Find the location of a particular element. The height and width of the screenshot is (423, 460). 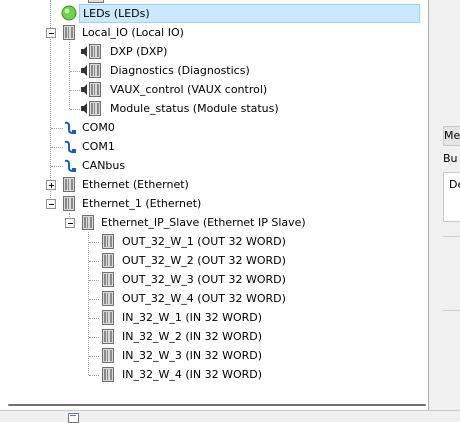

tree-item-leds: LEDs (LEDs) is located at coordinates (214, 13).